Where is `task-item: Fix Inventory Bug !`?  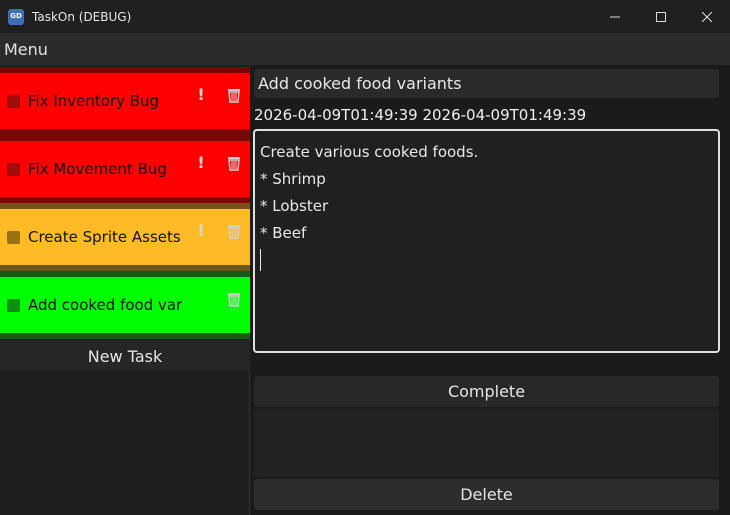
task-item: Fix Inventory Bug ! is located at coordinates (125, 101).